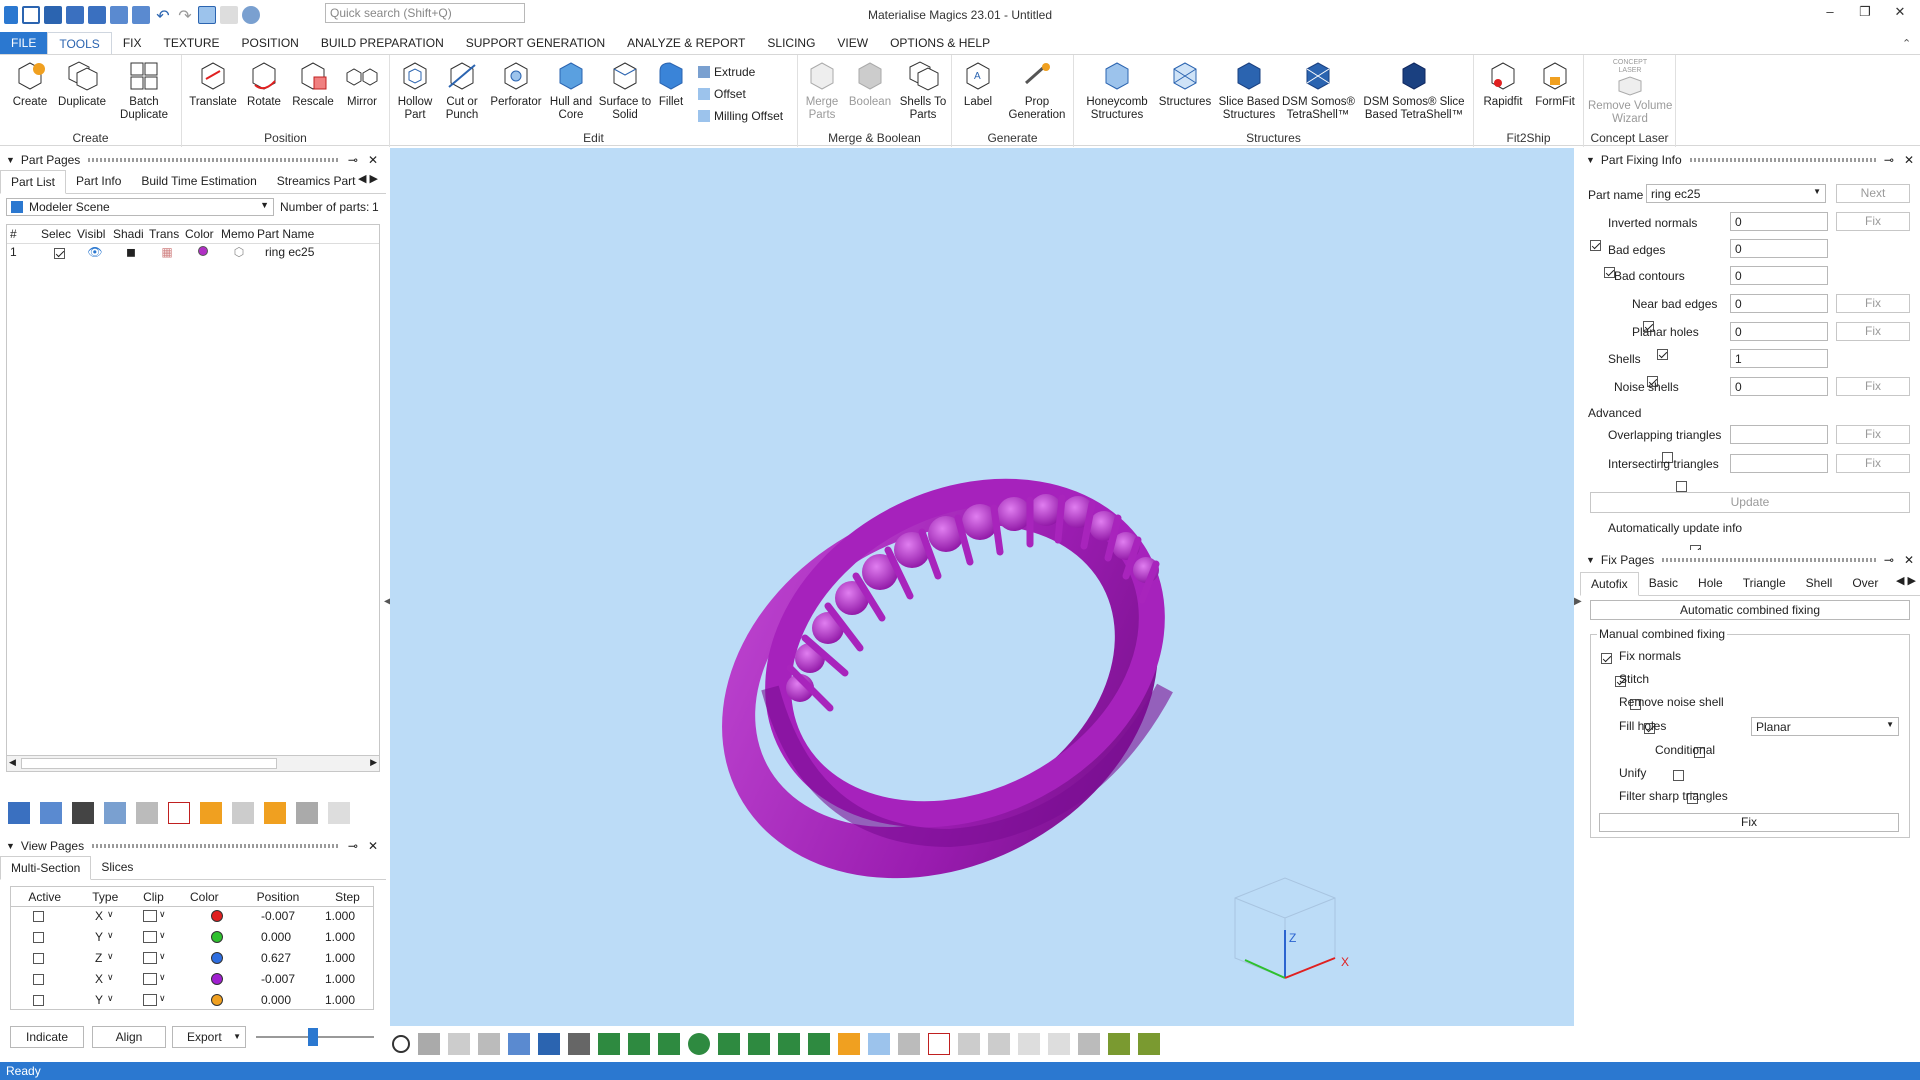 This screenshot has height=1080, width=1920. What do you see at coordinates (1779, 248) in the screenshot?
I see `bad-edges-value: 0` at bounding box center [1779, 248].